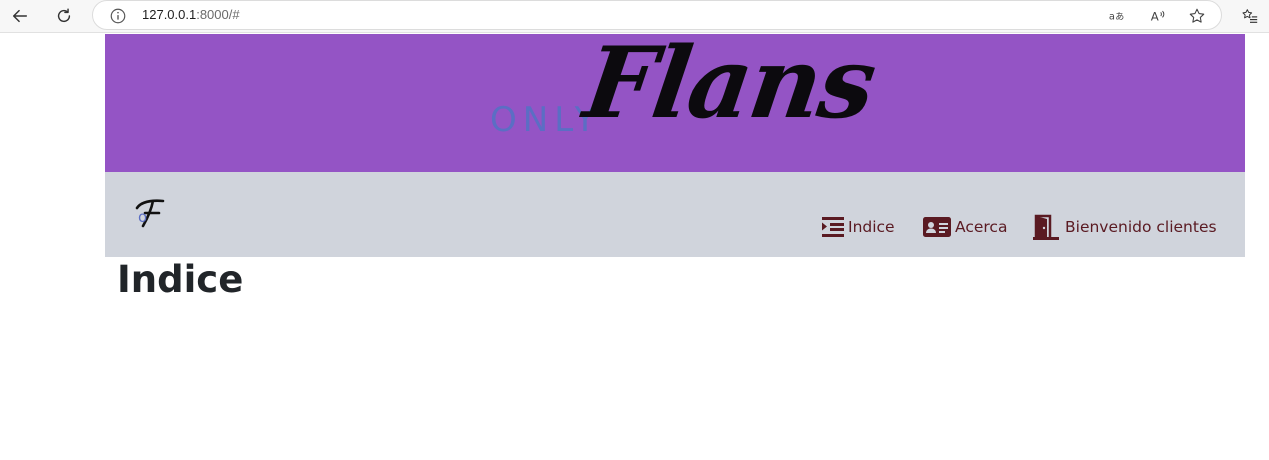 This screenshot has width=1269, height=460. Describe the element at coordinates (981, 227) in the screenshot. I see `nav-acerca-label: Acerca` at that location.